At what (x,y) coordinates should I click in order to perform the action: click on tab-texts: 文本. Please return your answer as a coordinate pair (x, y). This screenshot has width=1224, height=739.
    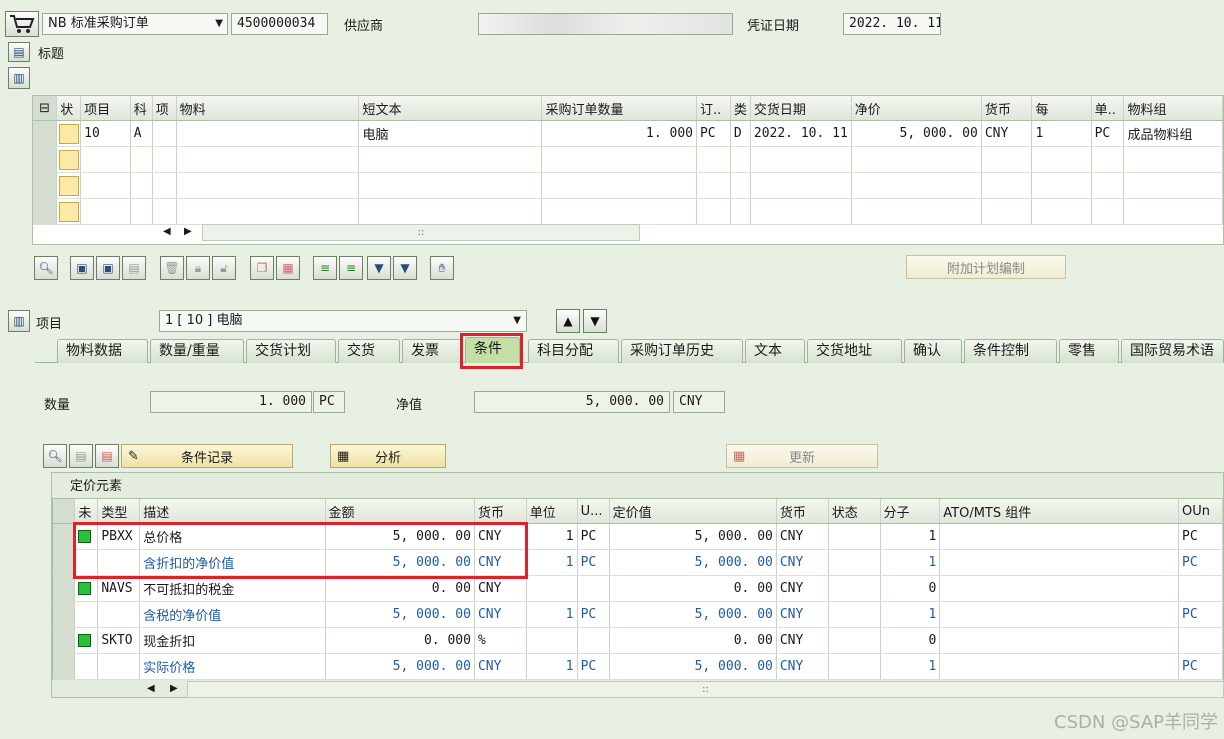
    Looking at the image, I should click on (775, 351).